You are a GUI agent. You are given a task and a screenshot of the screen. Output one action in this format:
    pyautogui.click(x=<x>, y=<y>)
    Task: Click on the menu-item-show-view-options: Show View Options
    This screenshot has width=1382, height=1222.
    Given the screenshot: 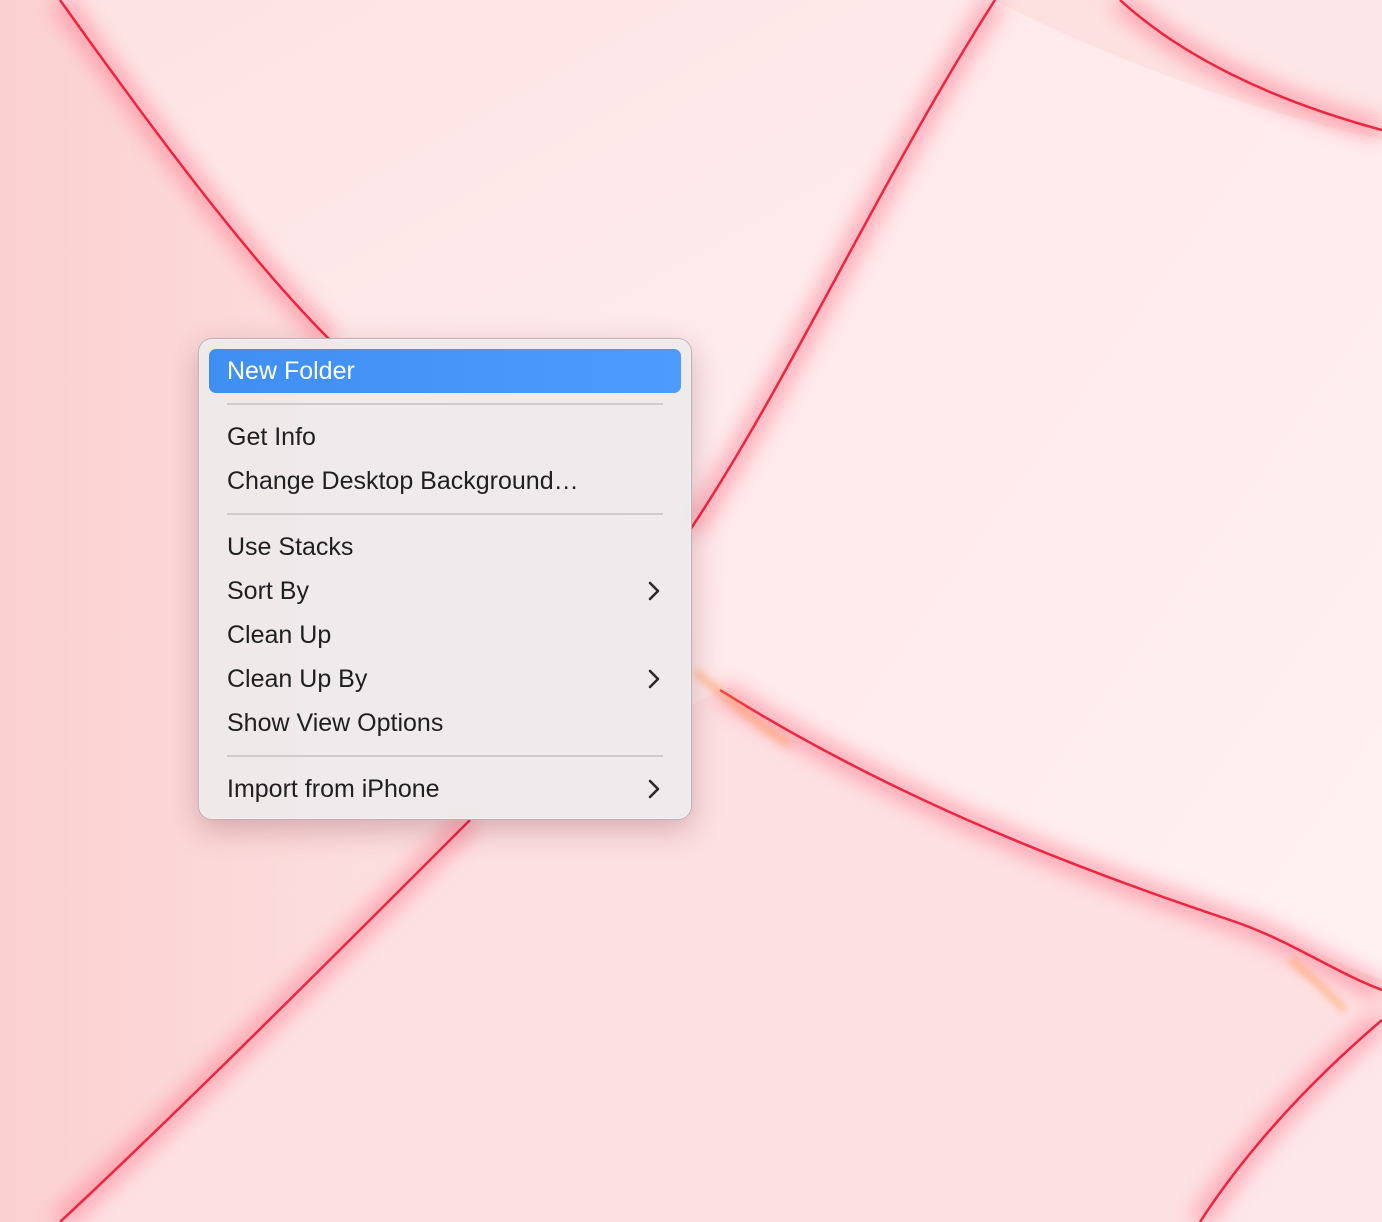 What is the action you would take?
    pyautogui.click(x=445, y=723)
    